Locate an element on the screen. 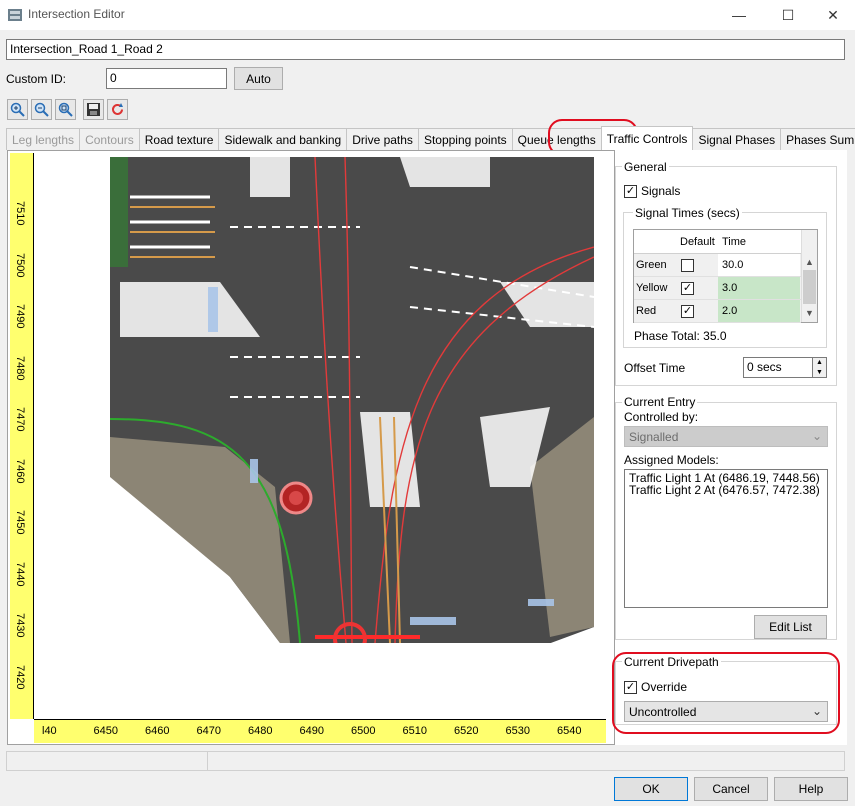 This screenshot has height=806, width=855. title-bar: Intersection Editor — ☐ ✕ is located at coordinates (427, 15).